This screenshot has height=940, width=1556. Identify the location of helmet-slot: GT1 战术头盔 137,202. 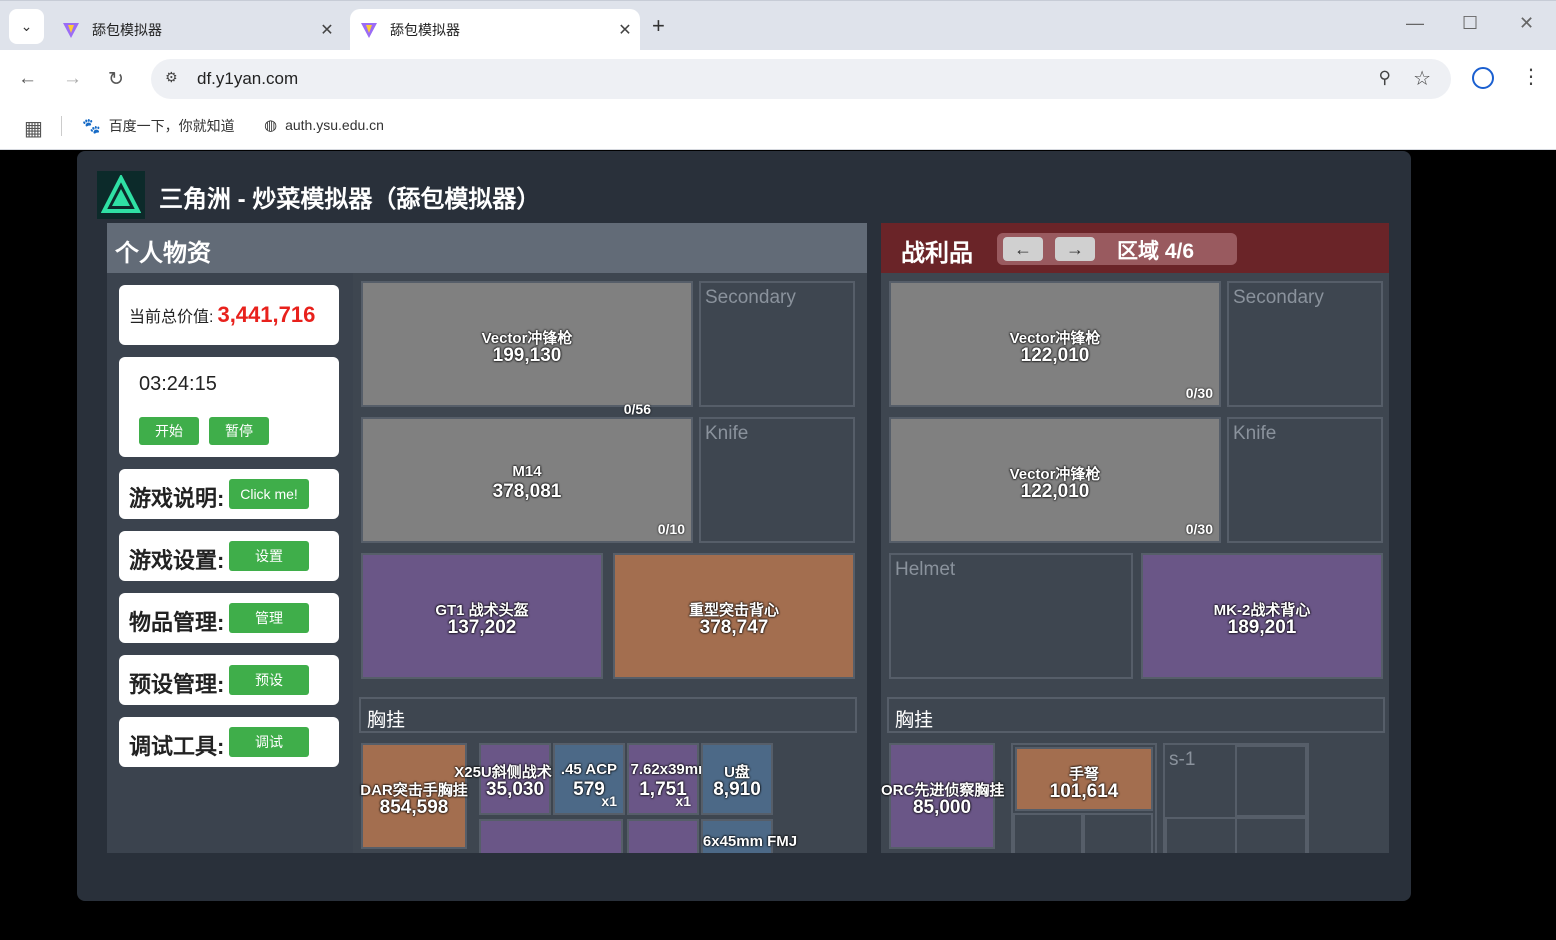
(482, 616).